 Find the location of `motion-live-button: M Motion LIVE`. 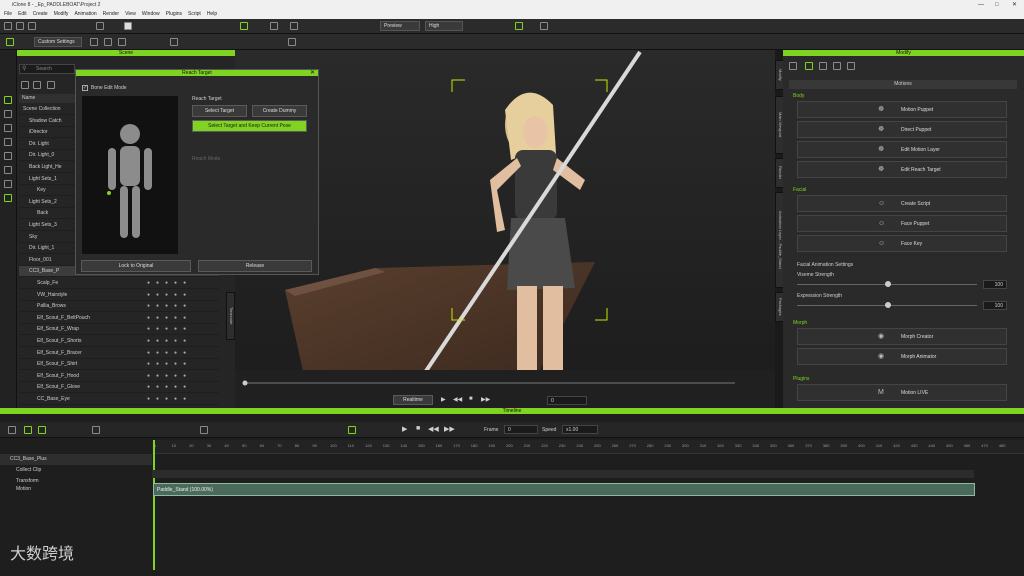

motion-live-button: M Motion LIVE is located at coordinates (902, 392).